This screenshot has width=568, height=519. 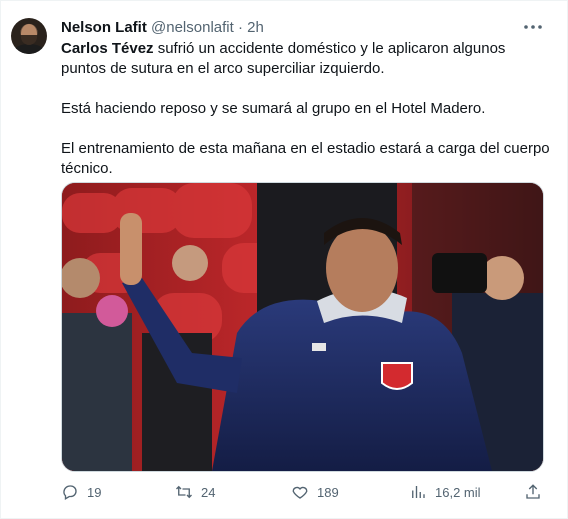 I want to click on heart-icon, so click(x=300, y=492).